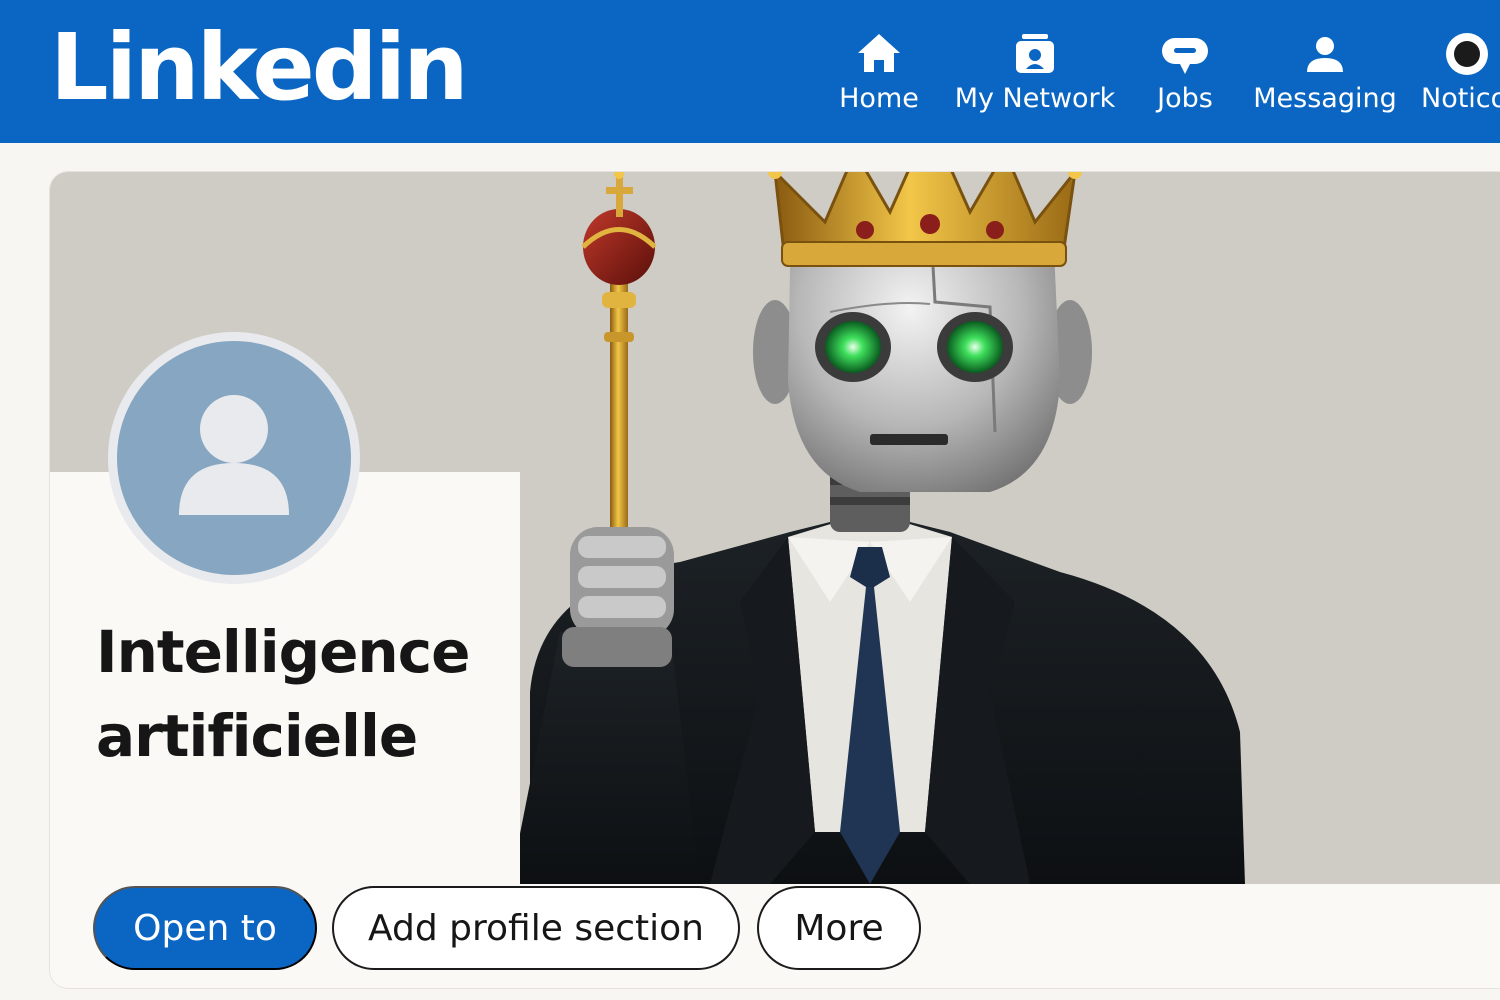 Image resolution: width=1500 pixels, height=1000 pixels. What do you see at coordinates (750, 71) in the screenshot?
I see `top-navigation-bar: Linkedin Home My Network Jobs Messaging` at bounding box center [750, 71].